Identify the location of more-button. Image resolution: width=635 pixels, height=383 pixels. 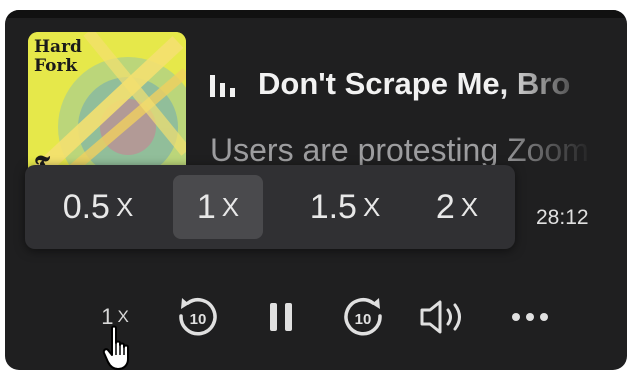
(530, 317).